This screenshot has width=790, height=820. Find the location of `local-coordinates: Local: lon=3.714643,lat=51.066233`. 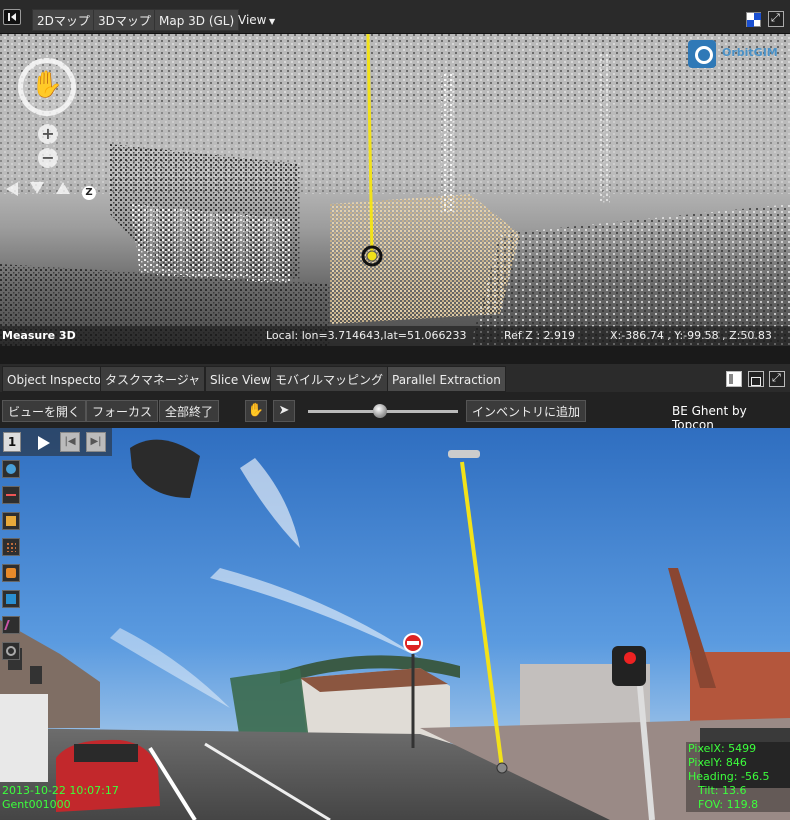

local-coordinates: Local: lon=3.714643,lat=51.066233 is located at coordinates (366, 335).